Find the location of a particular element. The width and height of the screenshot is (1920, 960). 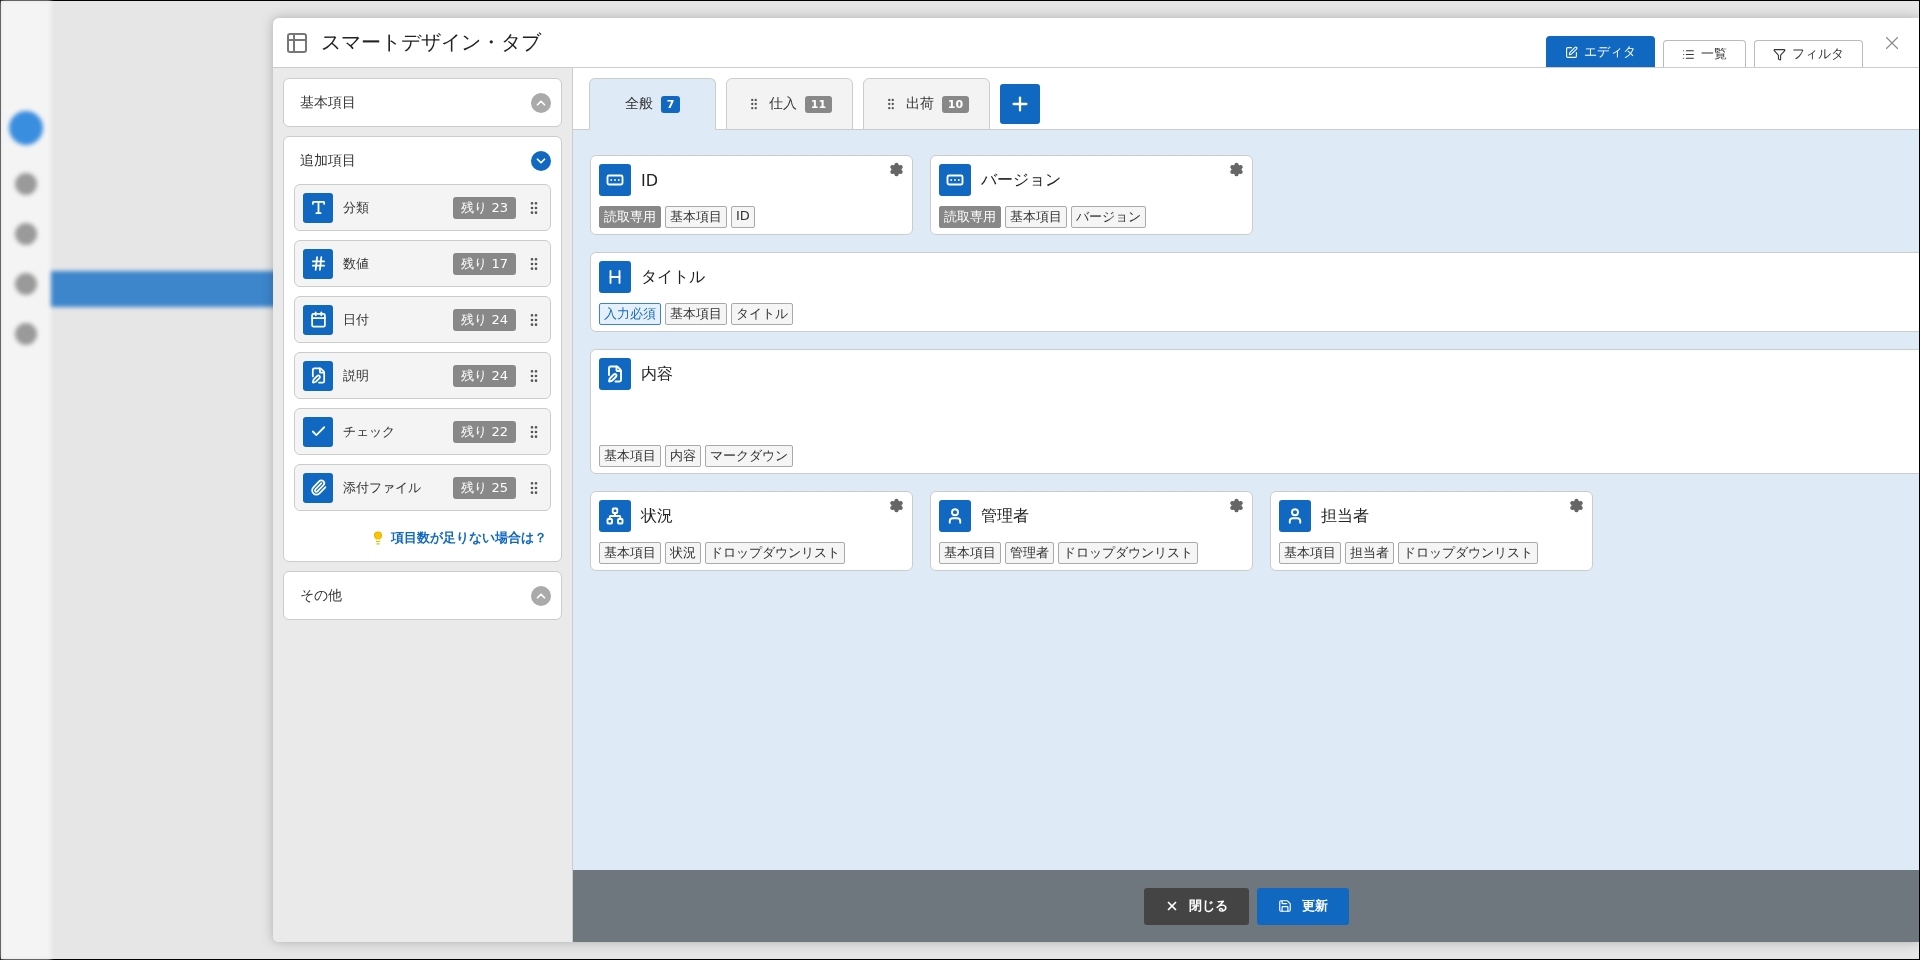

field-title: 内容 is located at coordinates (657, 374).